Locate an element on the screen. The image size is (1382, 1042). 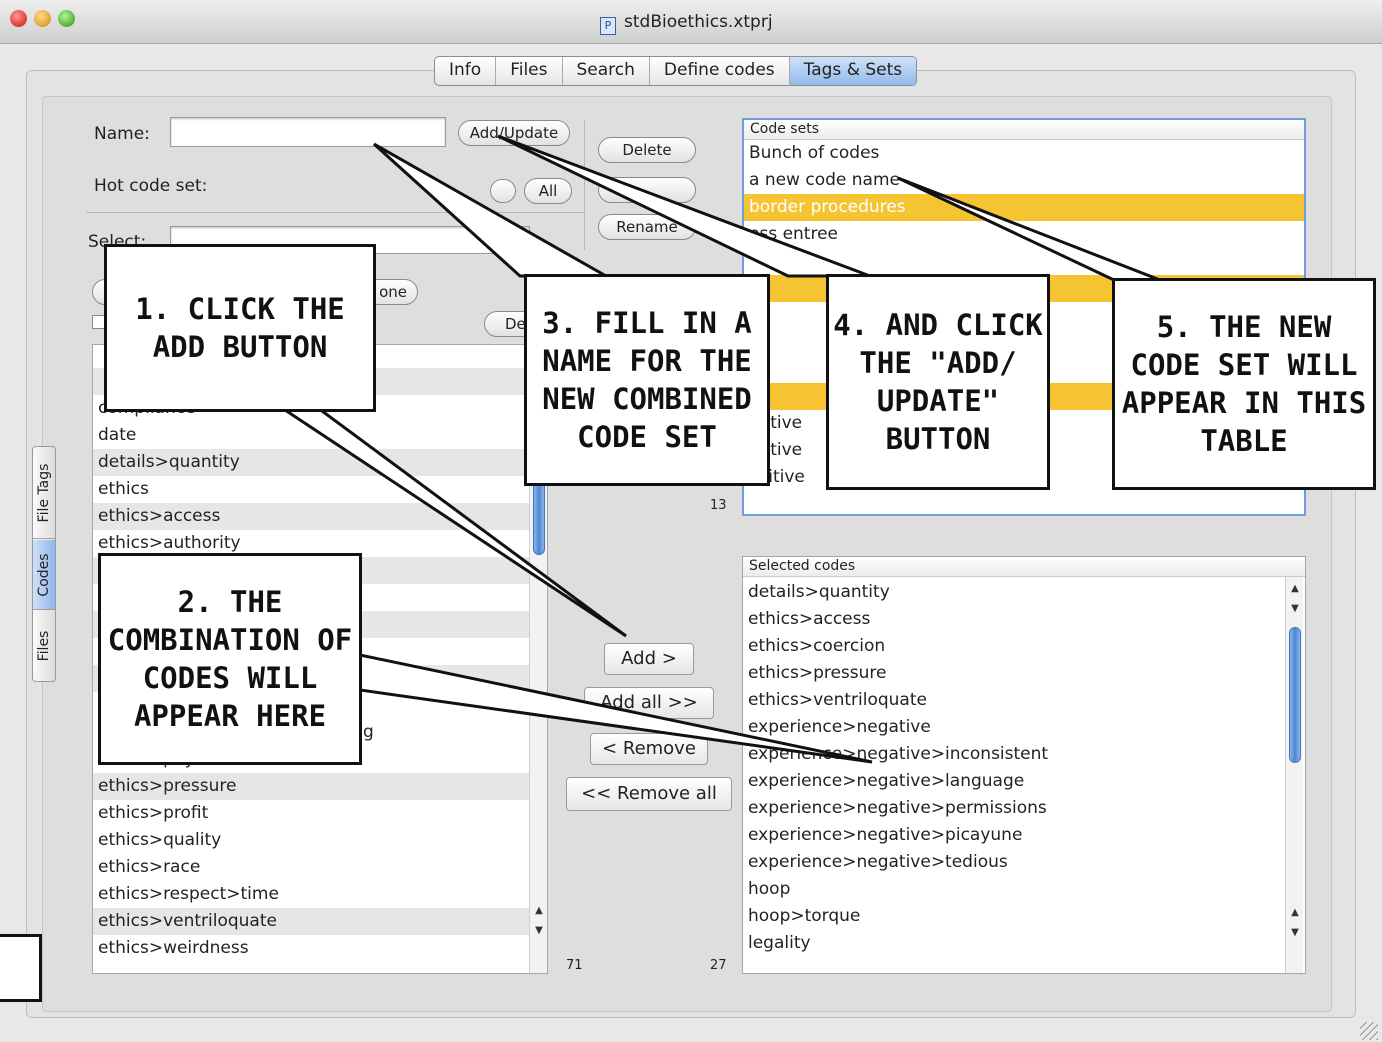
side-tab-file-tags-label: File Tags is located at coordinates (44, 492).